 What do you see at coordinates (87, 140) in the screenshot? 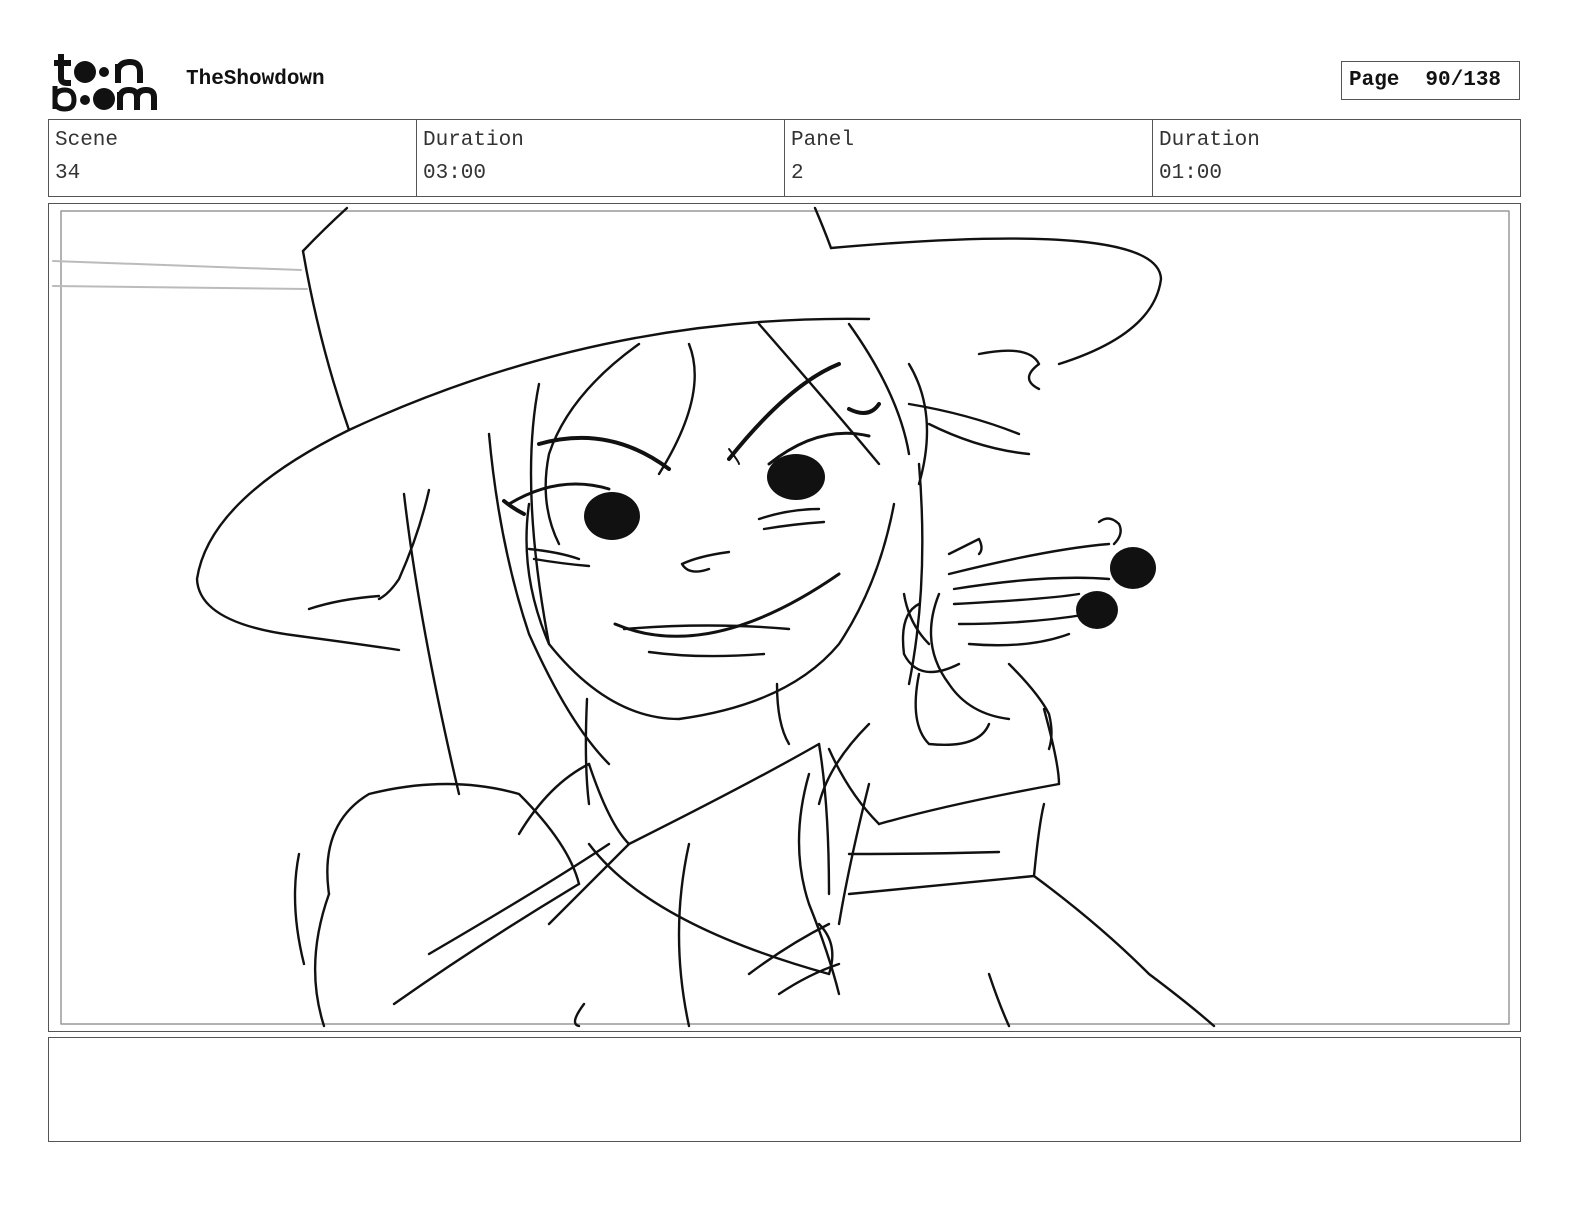
I see `scene-label: Scene` at bounding box center [87, 140].